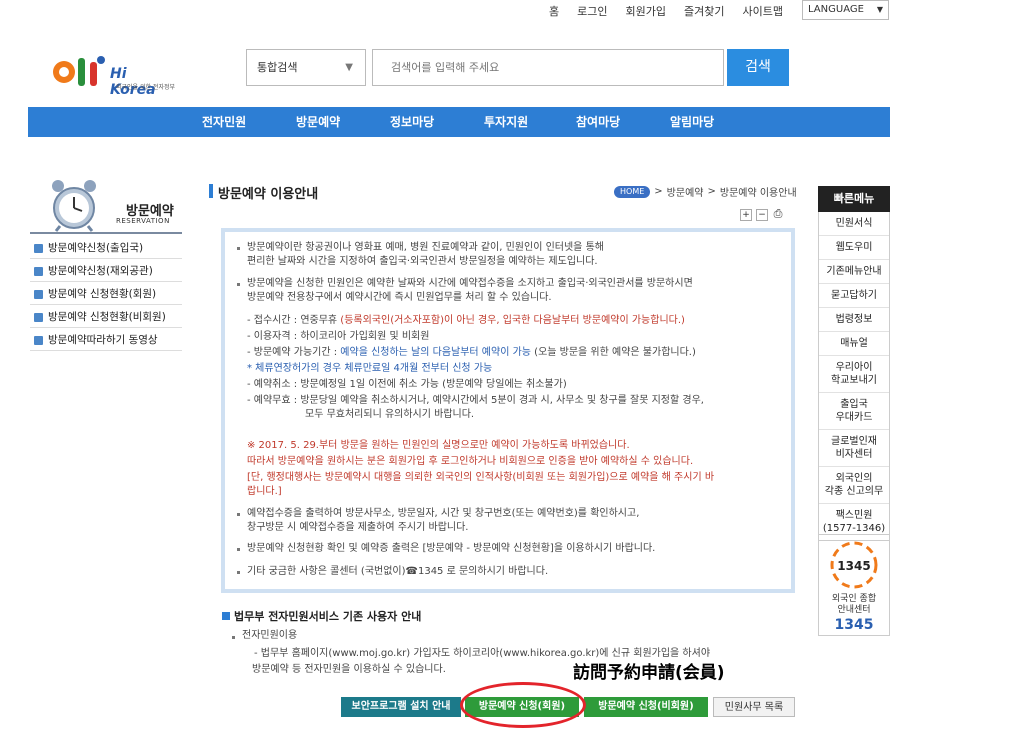 Image resolution: width=1024 pixels, height=737 pixels. I want to click on center-label: 안내센터, so click(854, 610).